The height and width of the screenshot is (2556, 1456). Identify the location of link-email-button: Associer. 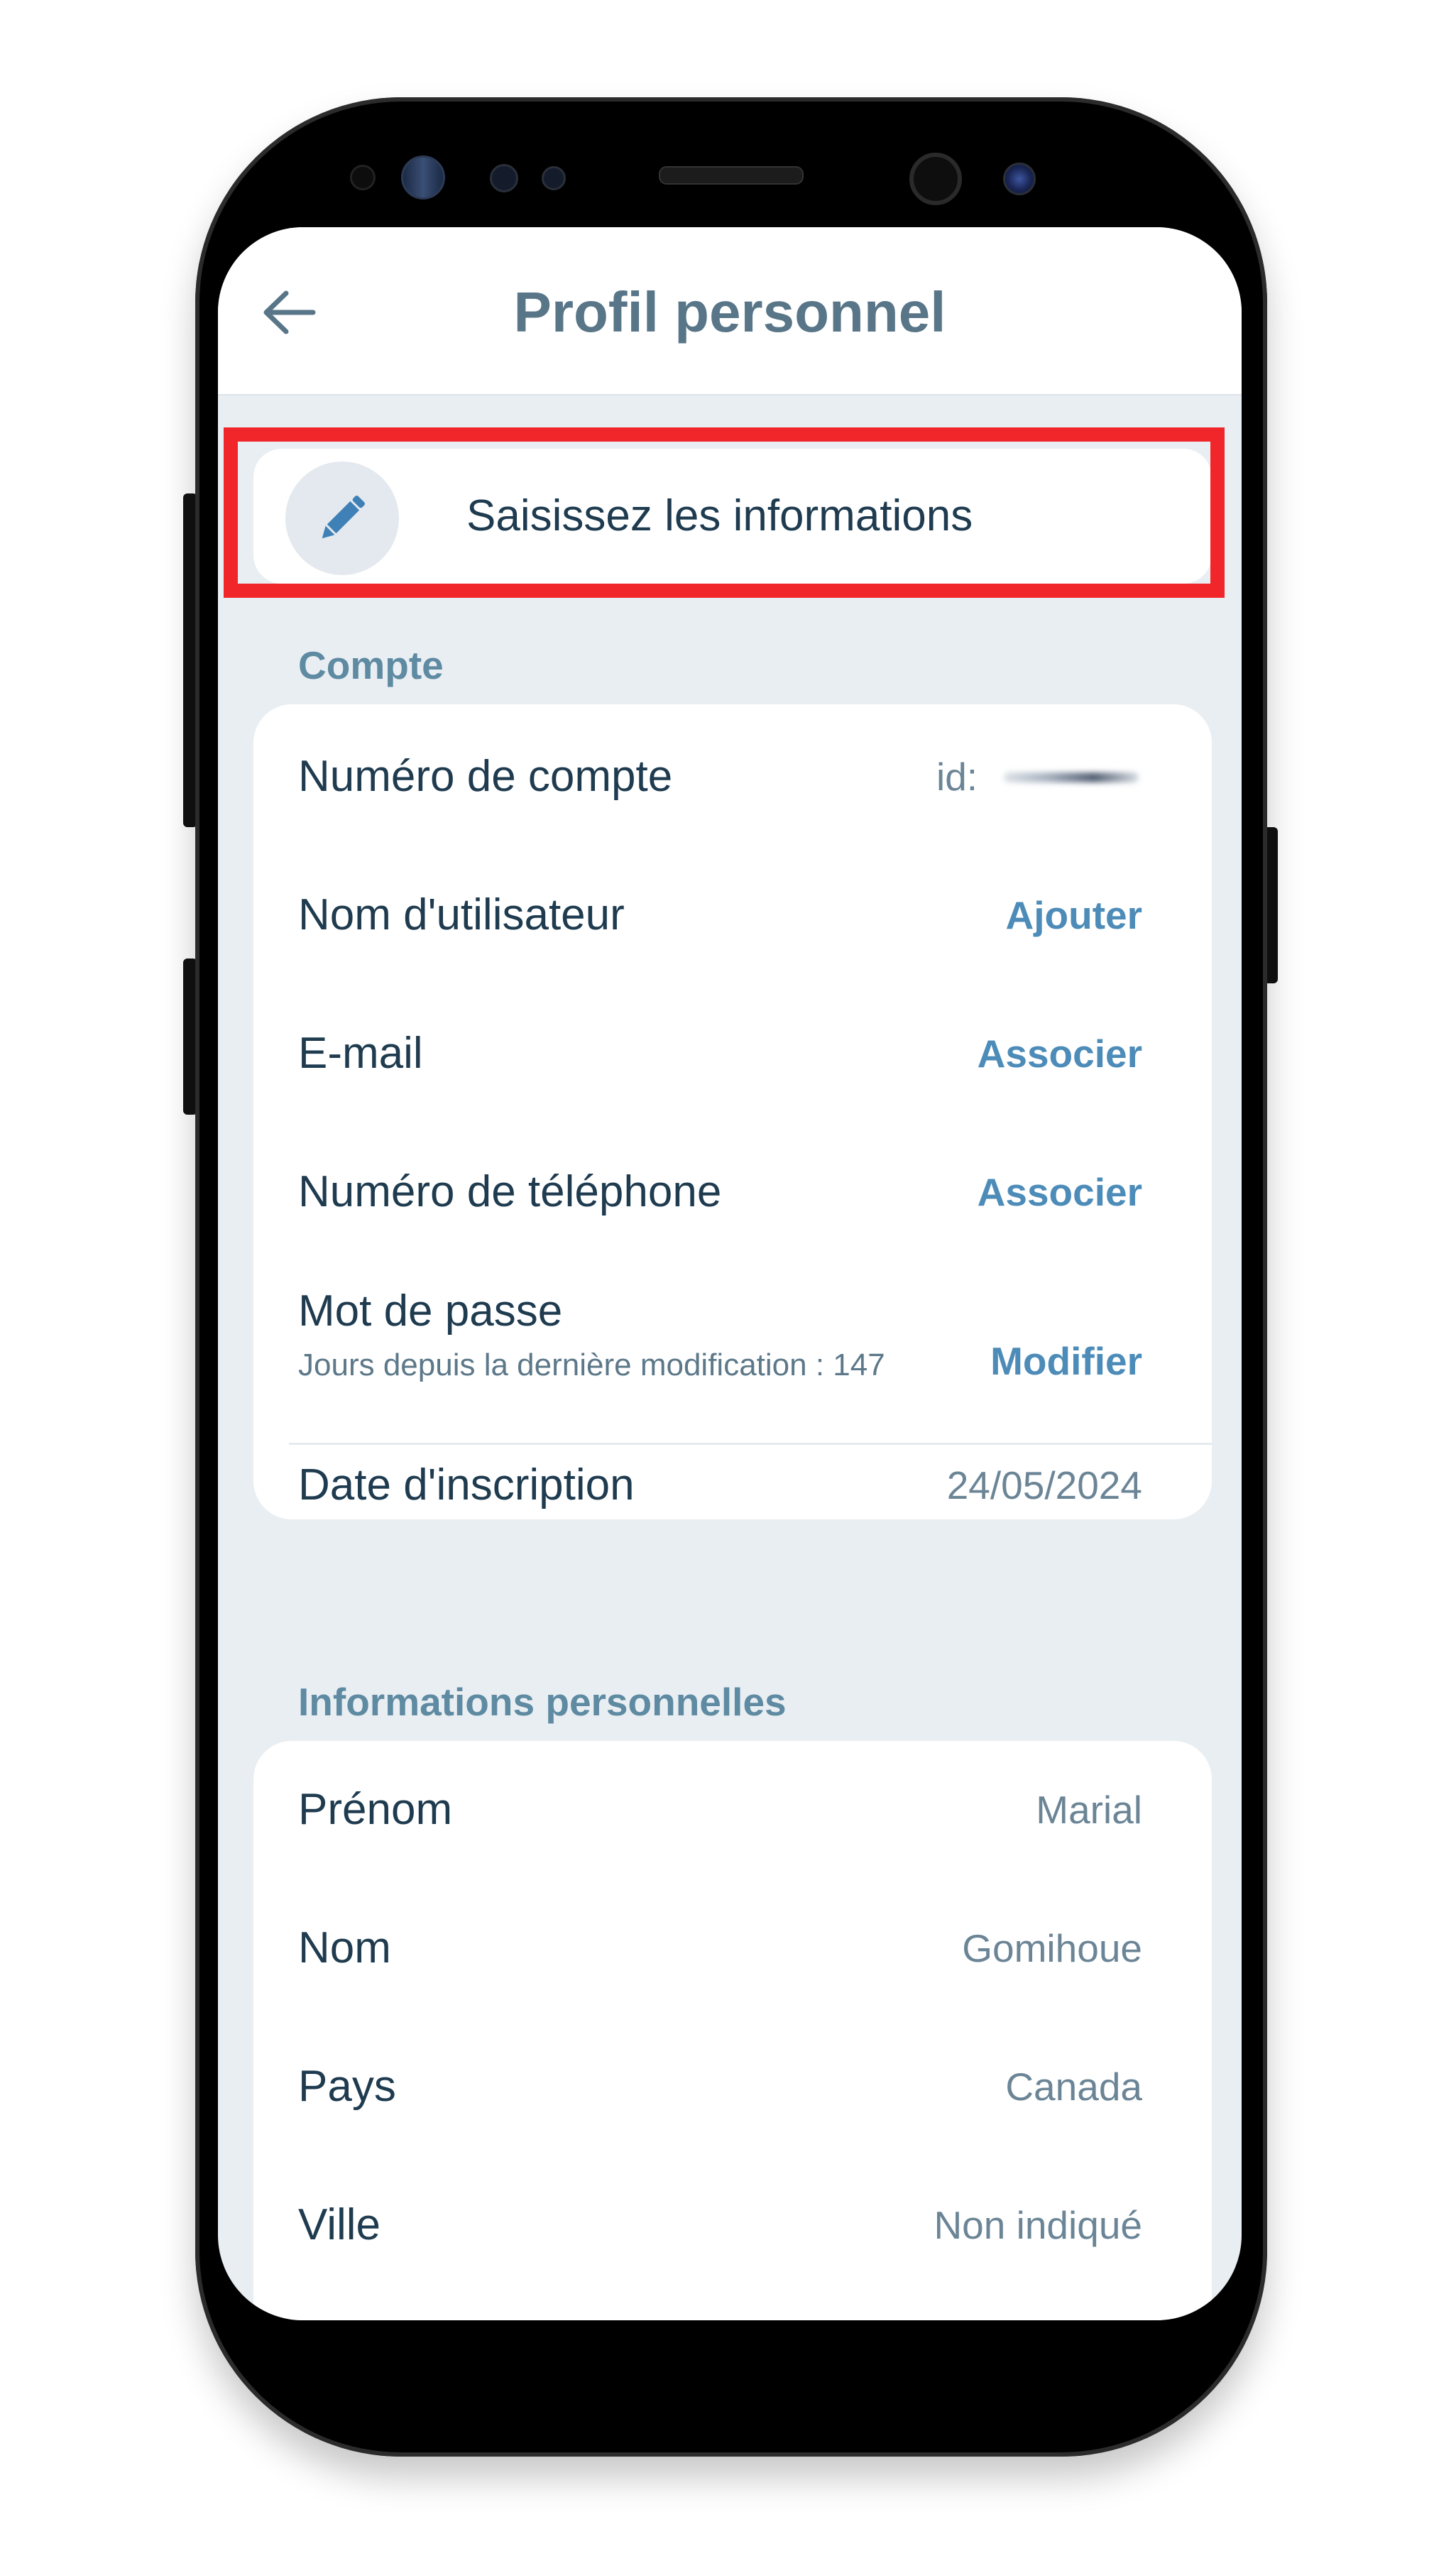
(1060, 1053).